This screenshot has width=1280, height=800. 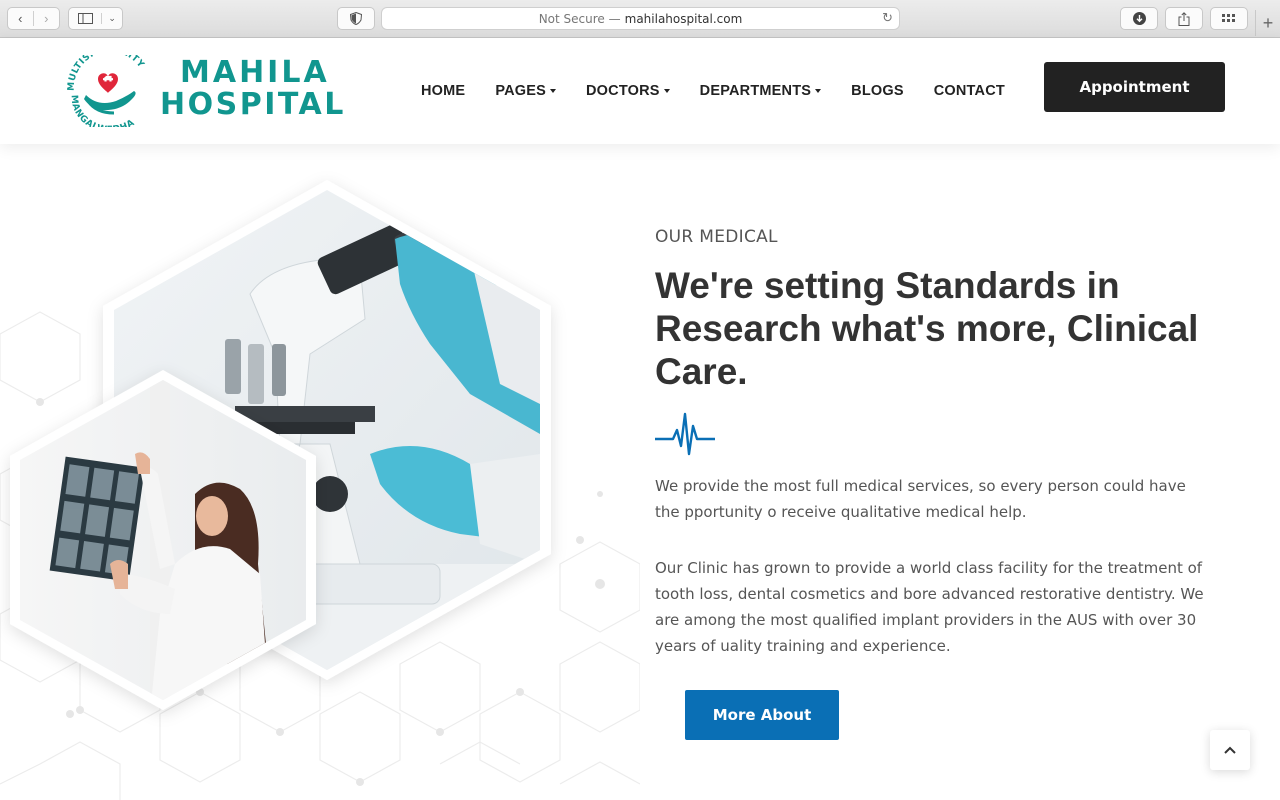 I want to click on logo-wordmark: MAHILA HOSPITAL, so click(x=253, y=89).